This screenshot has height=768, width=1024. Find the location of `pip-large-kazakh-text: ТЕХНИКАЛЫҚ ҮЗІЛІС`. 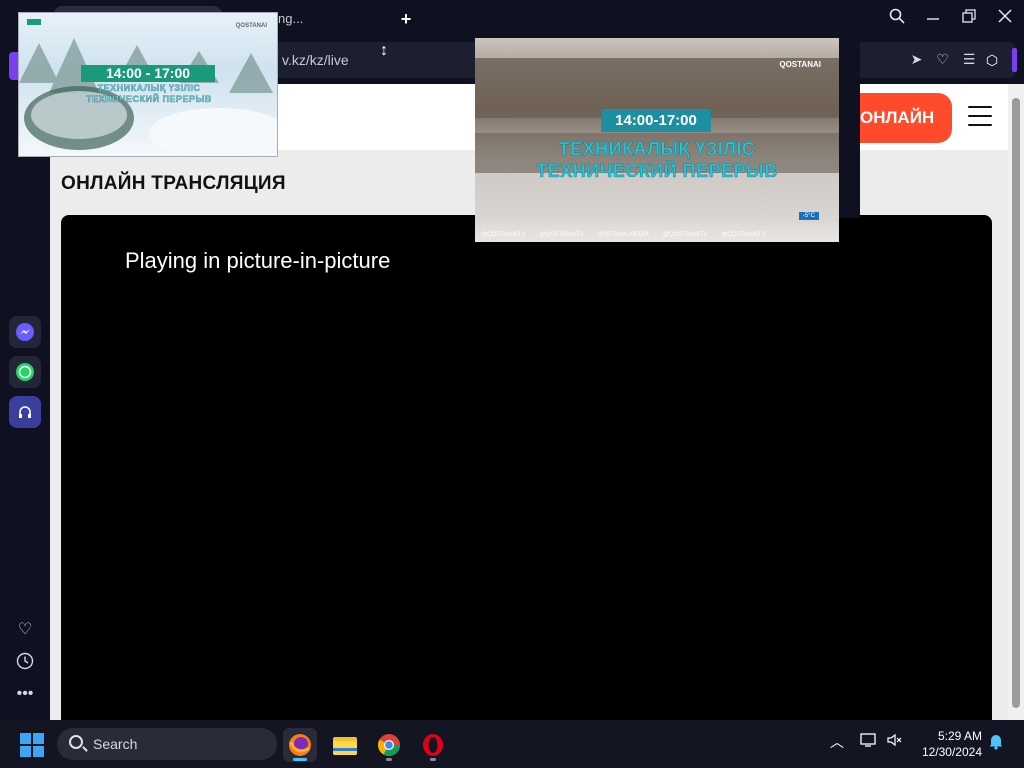

pip-large-kazakh-text: ТЕХНИКАЛЫҚ ҮЗІЛІС is located at coordinates (657, 149).